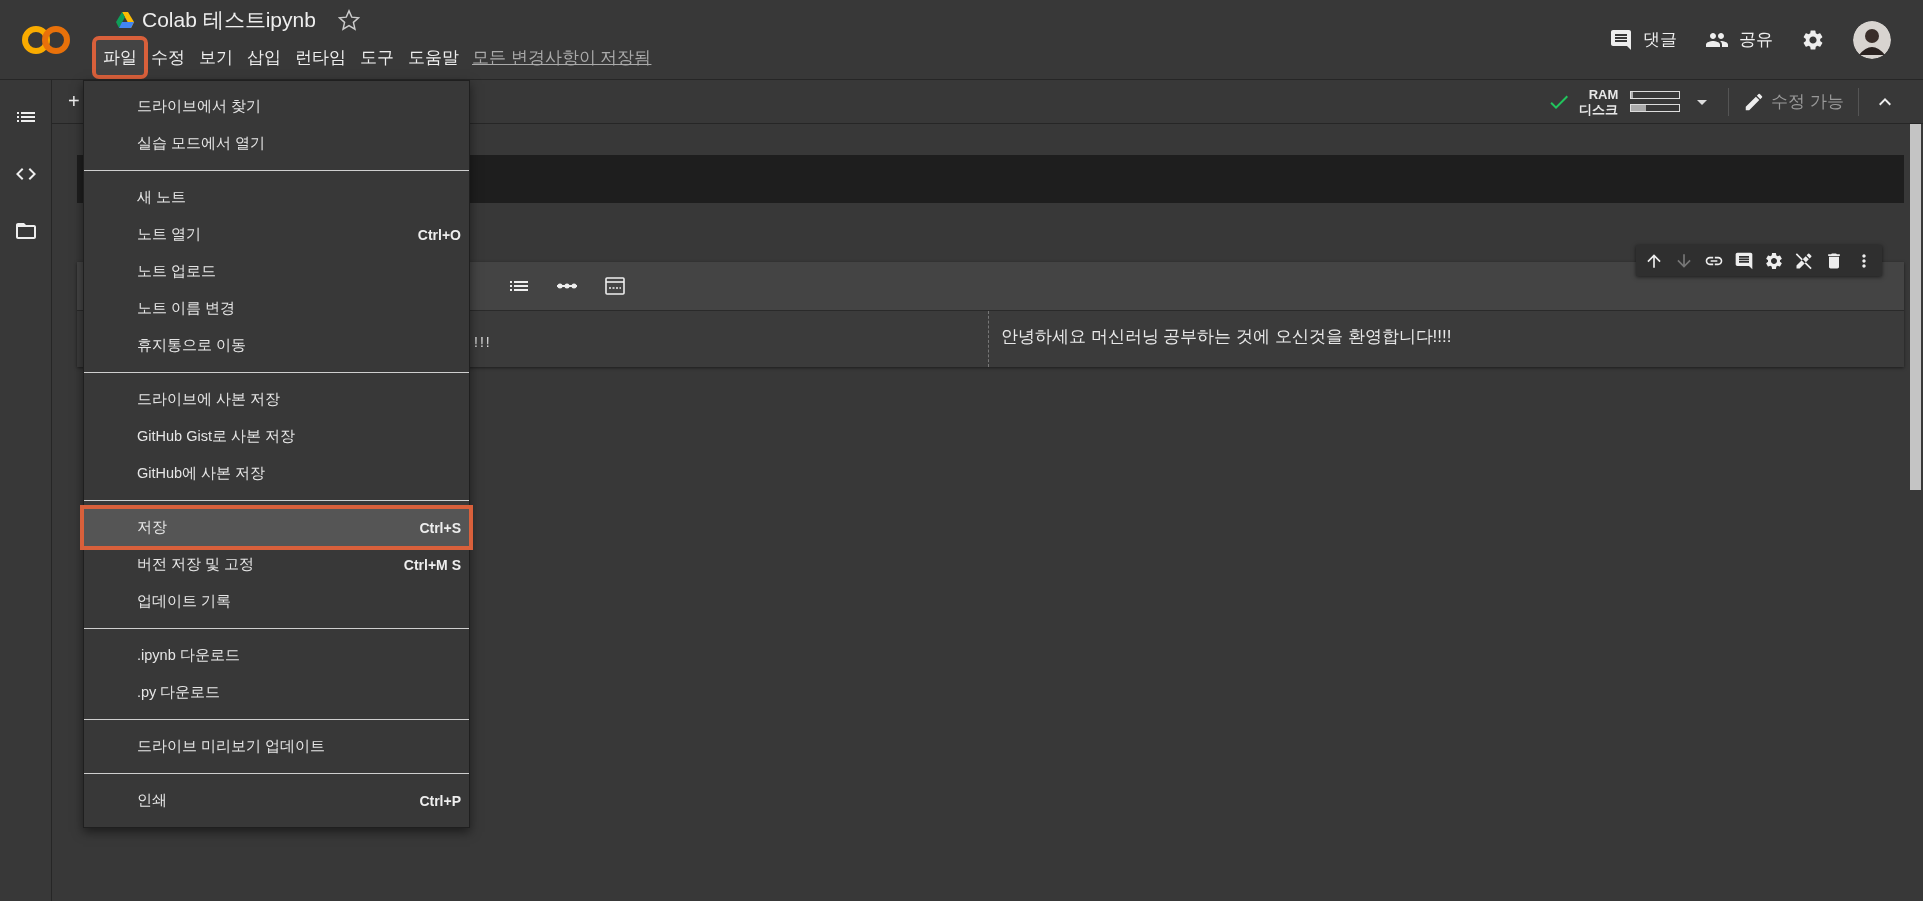 The image size is (1923, 901). What do you see at coordinates (562, 57) in the screenshot?
I see `save-status-link: 모든 변경사항이 저장됨` at bounding box center [562, 57].